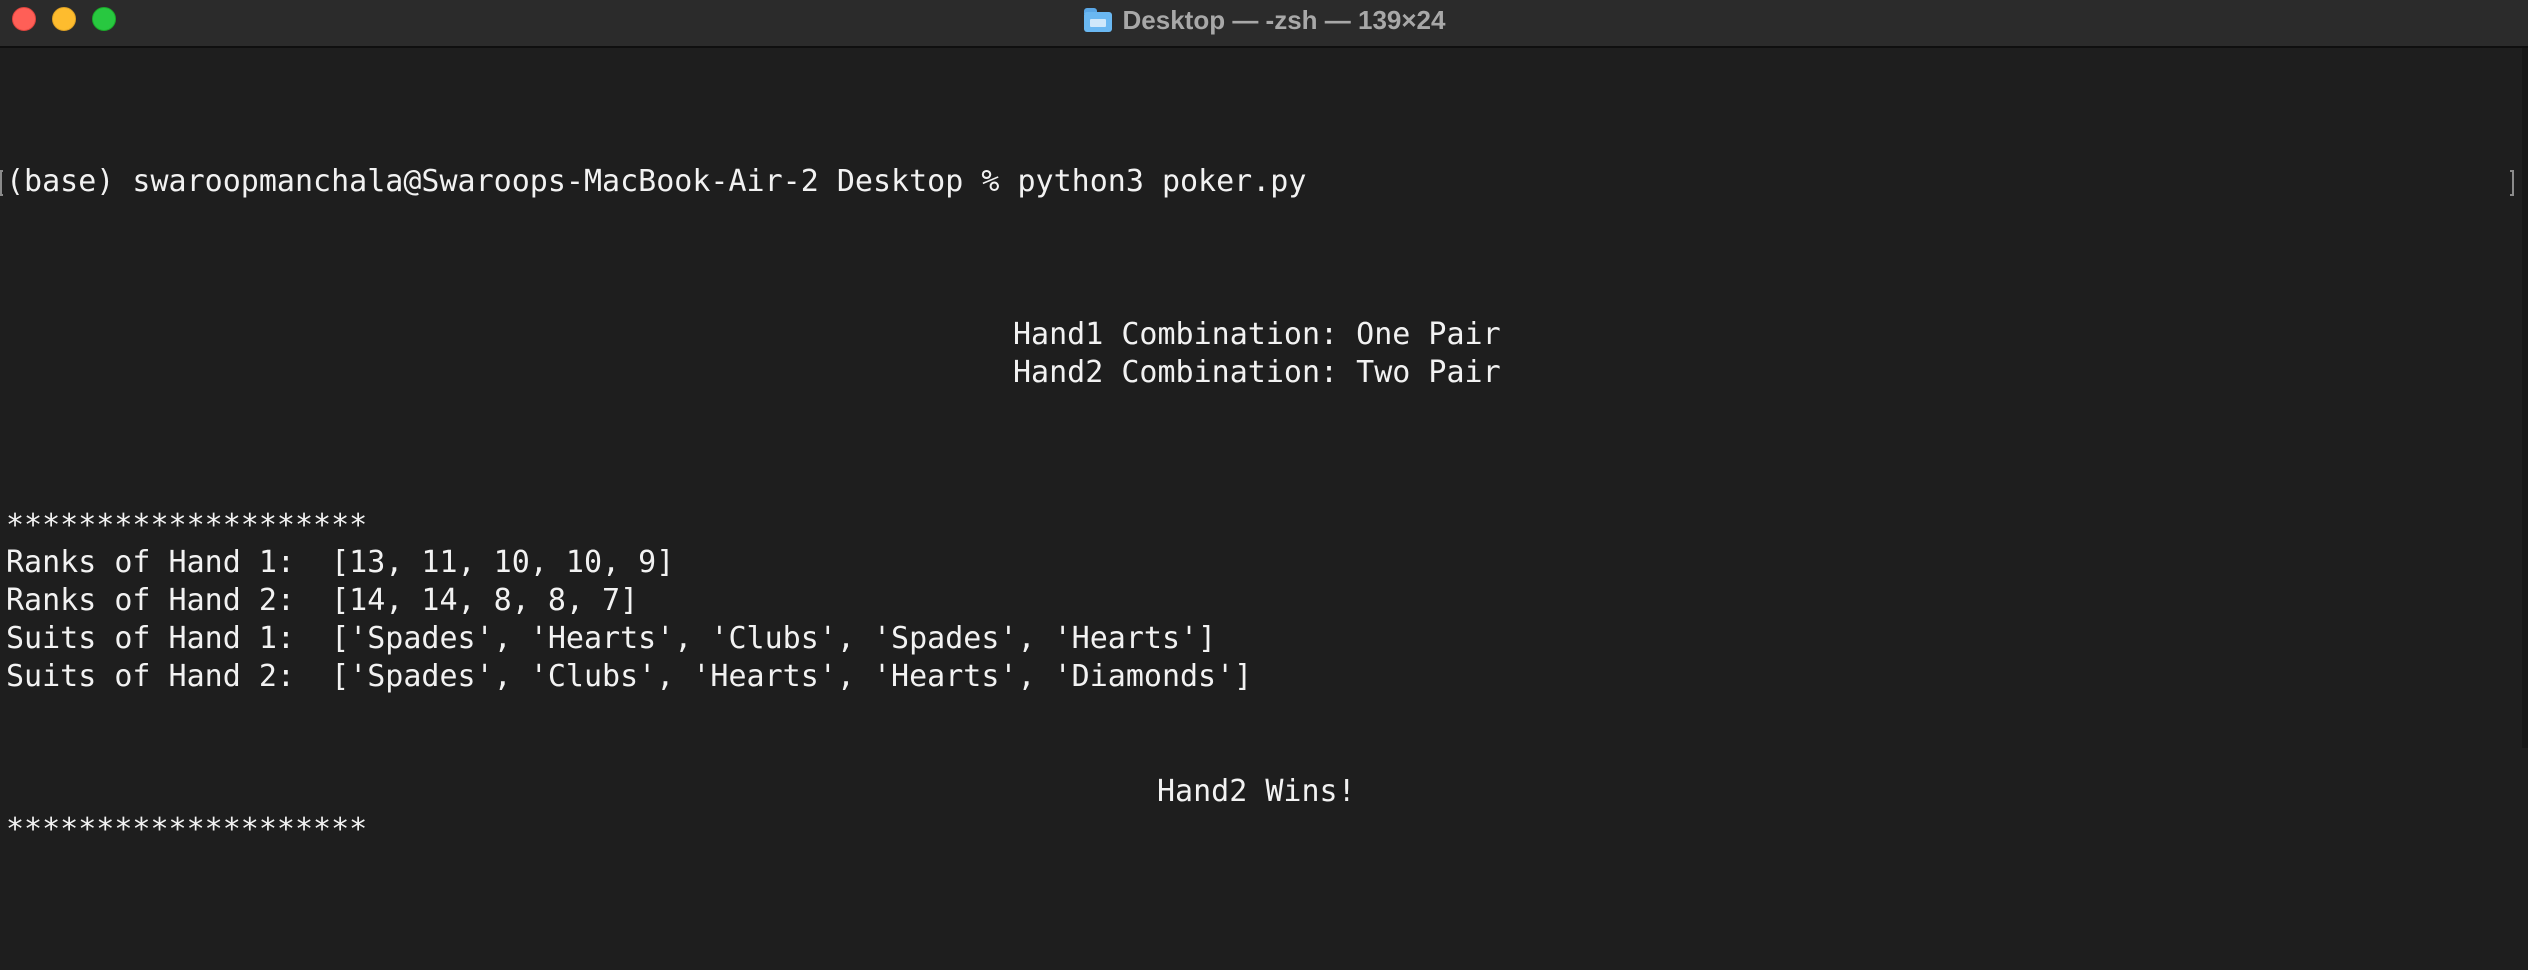 This screenshot has height=970, width=2528. Describe the element at coordinates (1, 183) in the screenshot. I see `prompt-mark-left` at that location.